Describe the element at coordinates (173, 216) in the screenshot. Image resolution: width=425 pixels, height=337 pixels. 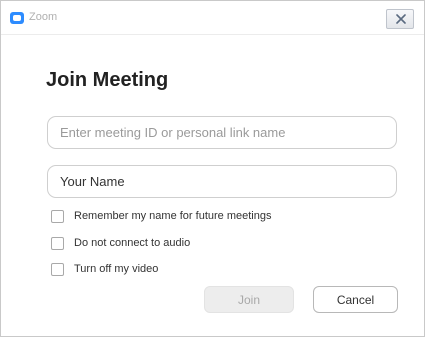
I see `remember-name-label: Remember my name for future meetings` at that location.